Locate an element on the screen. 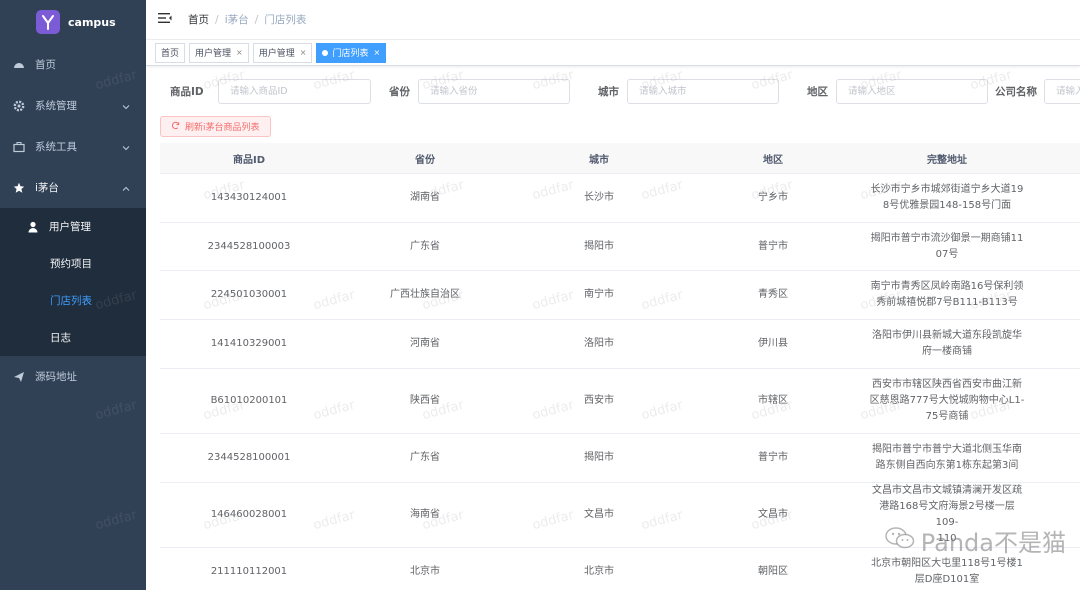 This screenshot has width=1080, height=590. sidebar-item-stores: 门店列表 is located at coordinates (73, 300).